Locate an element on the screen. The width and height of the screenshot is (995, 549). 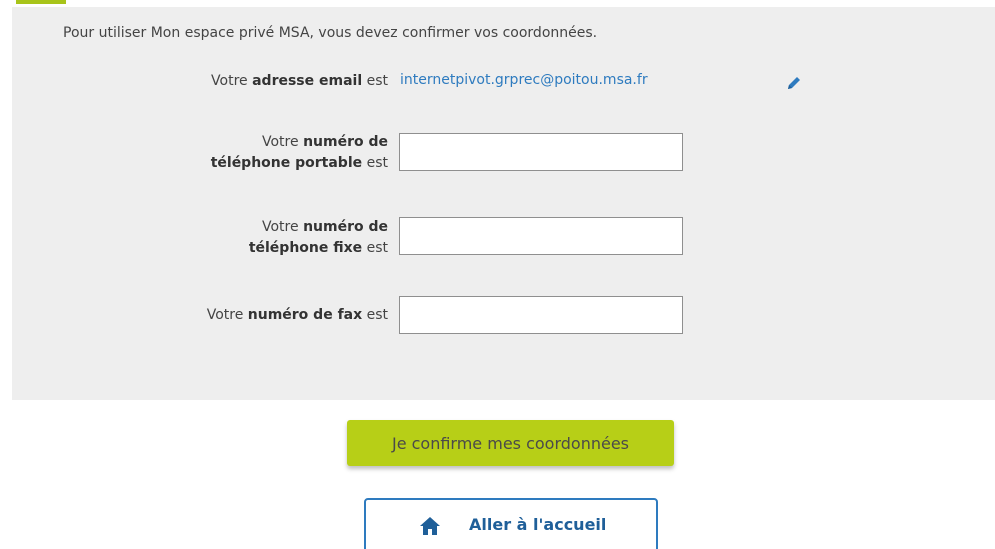
home-button: Aller à l'accueil is located at coordinates (511, 523).